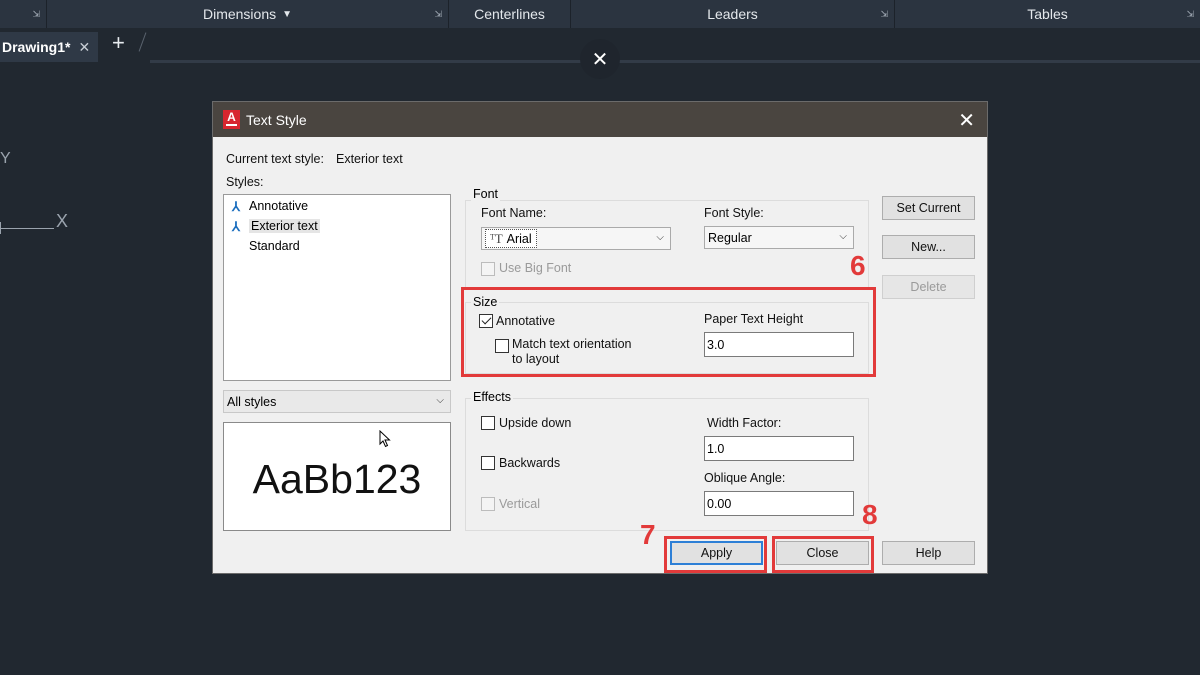 This screenshot has width=1200, height=675. What do you see at coordinates (5, 158) in the screenshot?
I see `ucs-y-label: Y` at bounding box center [5, 158].